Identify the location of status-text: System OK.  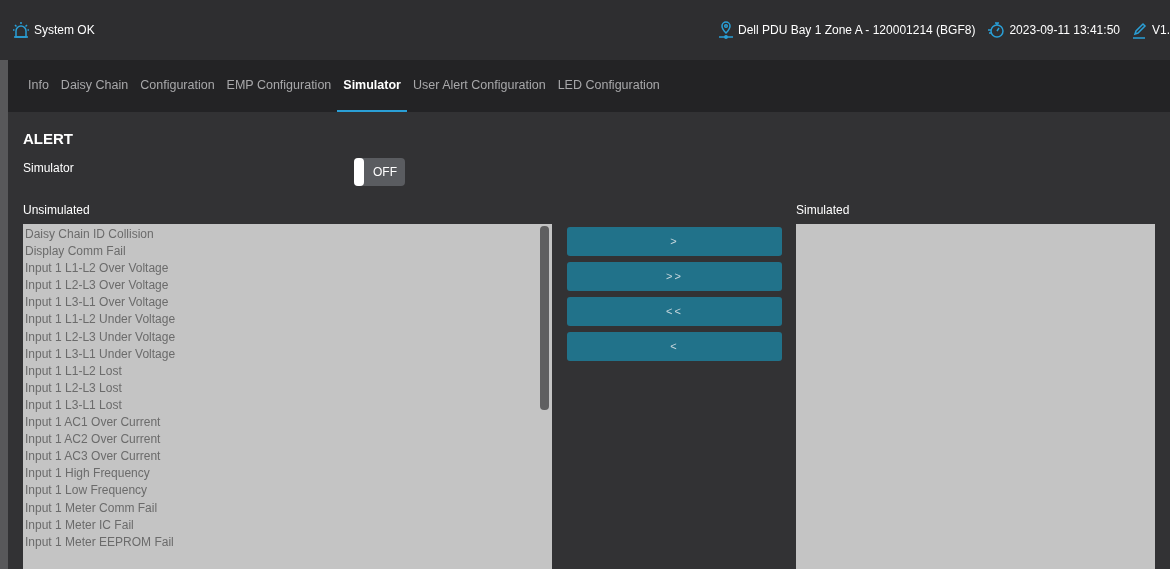
(64, 30).